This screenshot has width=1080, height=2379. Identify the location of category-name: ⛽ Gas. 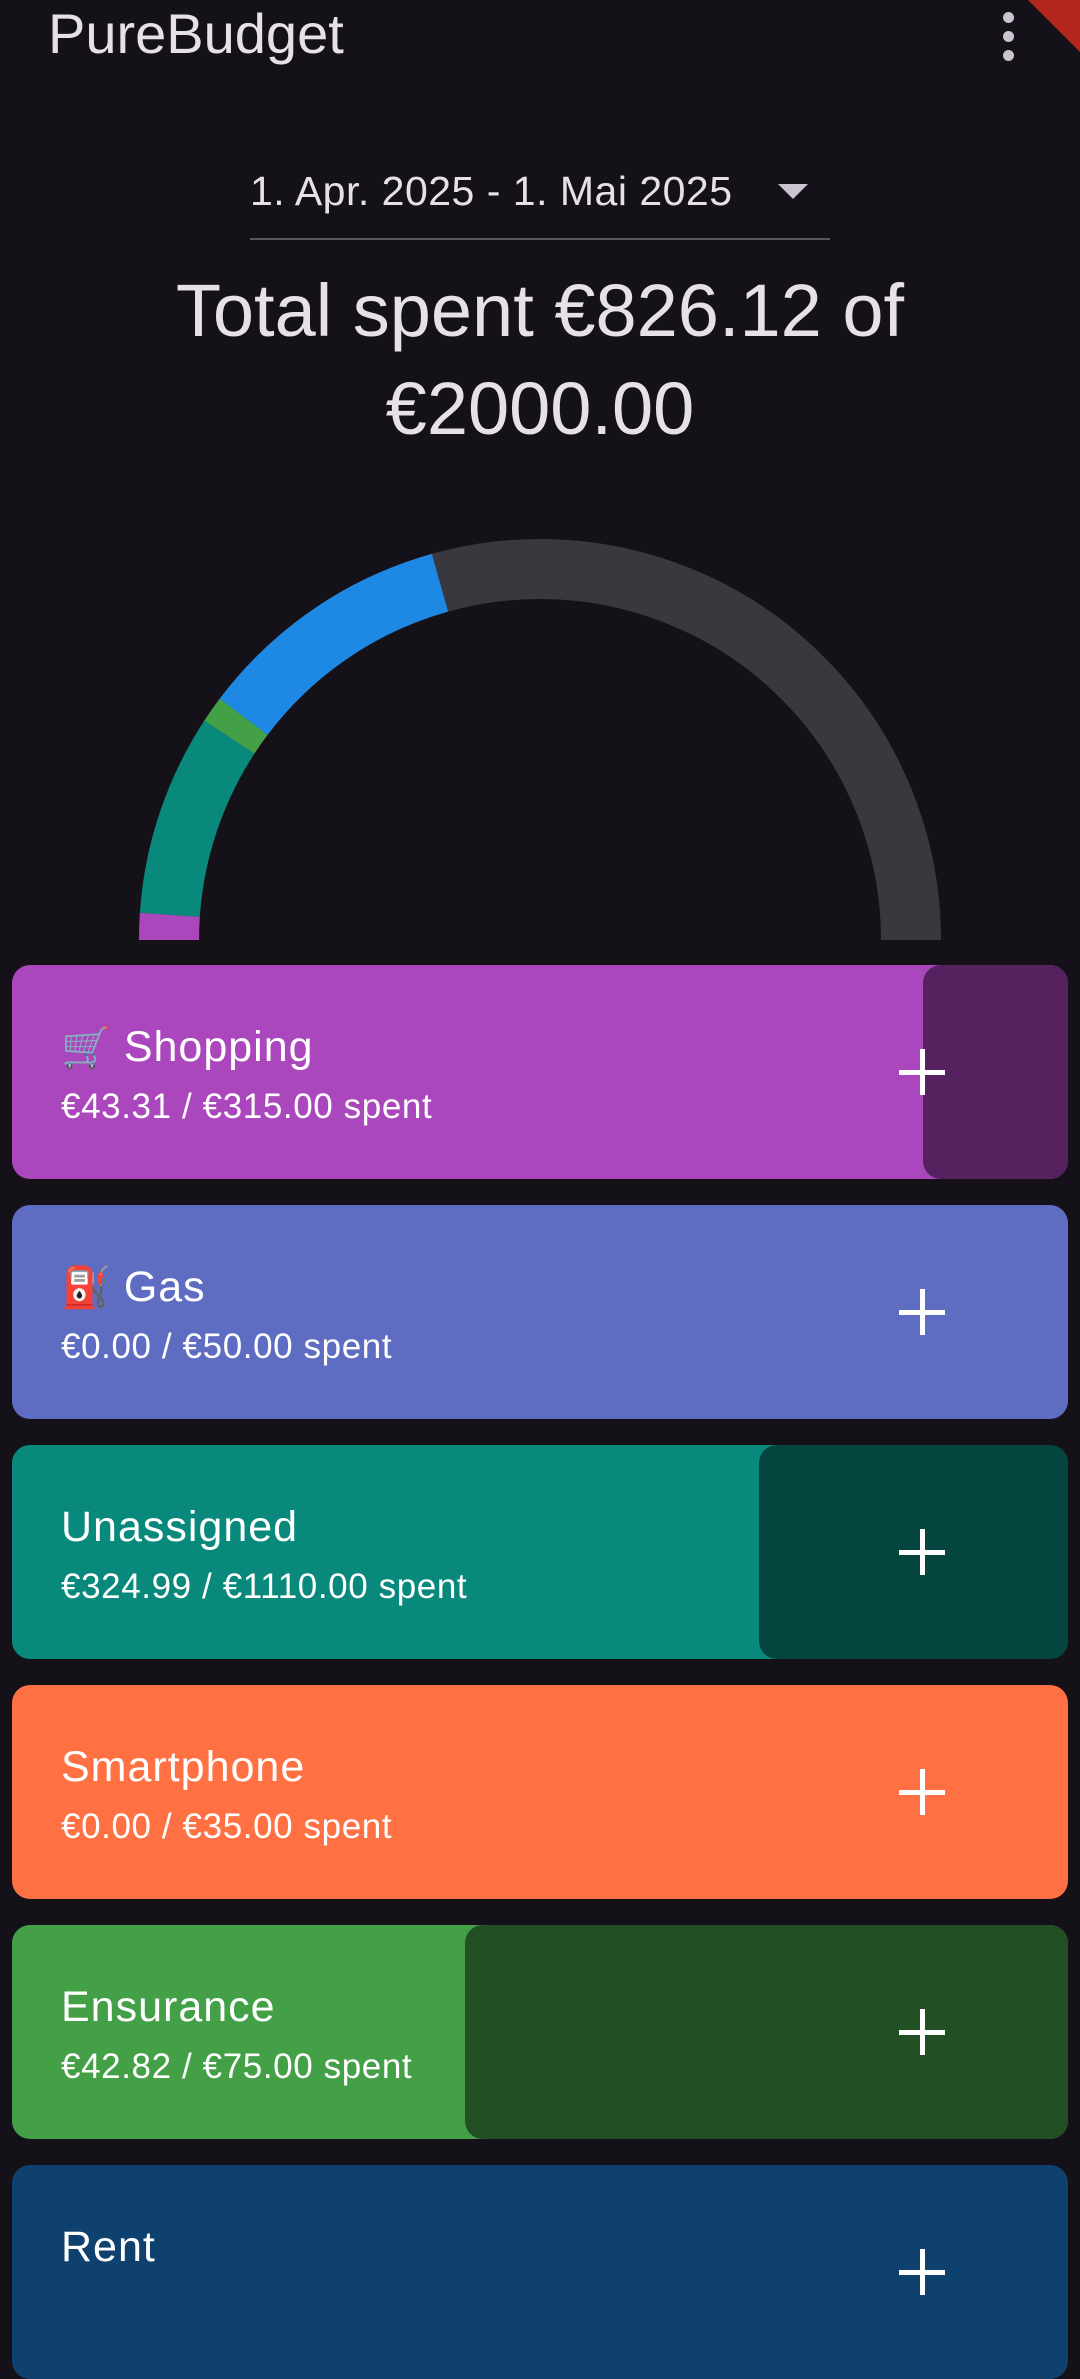
(133, 1287).